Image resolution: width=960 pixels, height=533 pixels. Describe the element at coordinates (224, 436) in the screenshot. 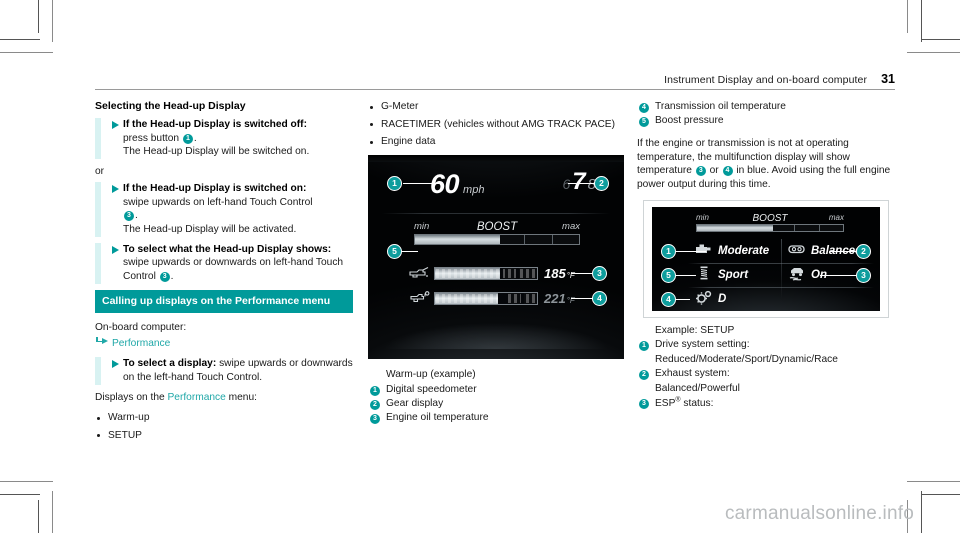

I see `list-item: SETUP` at that location.